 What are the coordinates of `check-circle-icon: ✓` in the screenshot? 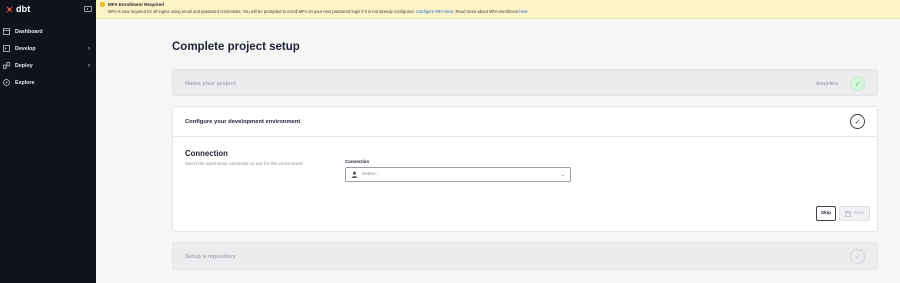 It's located at (857, 121).